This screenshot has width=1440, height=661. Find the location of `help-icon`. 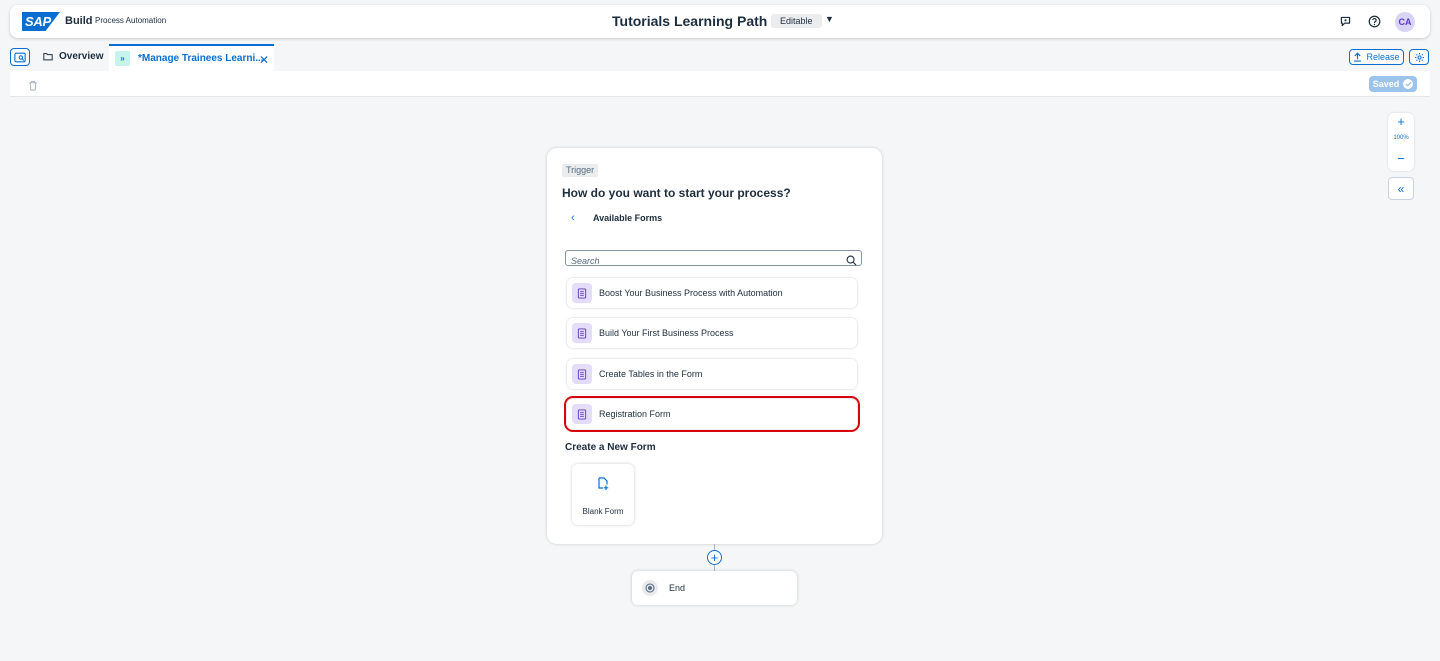

help-icon is located at coordinates (1374, 21).